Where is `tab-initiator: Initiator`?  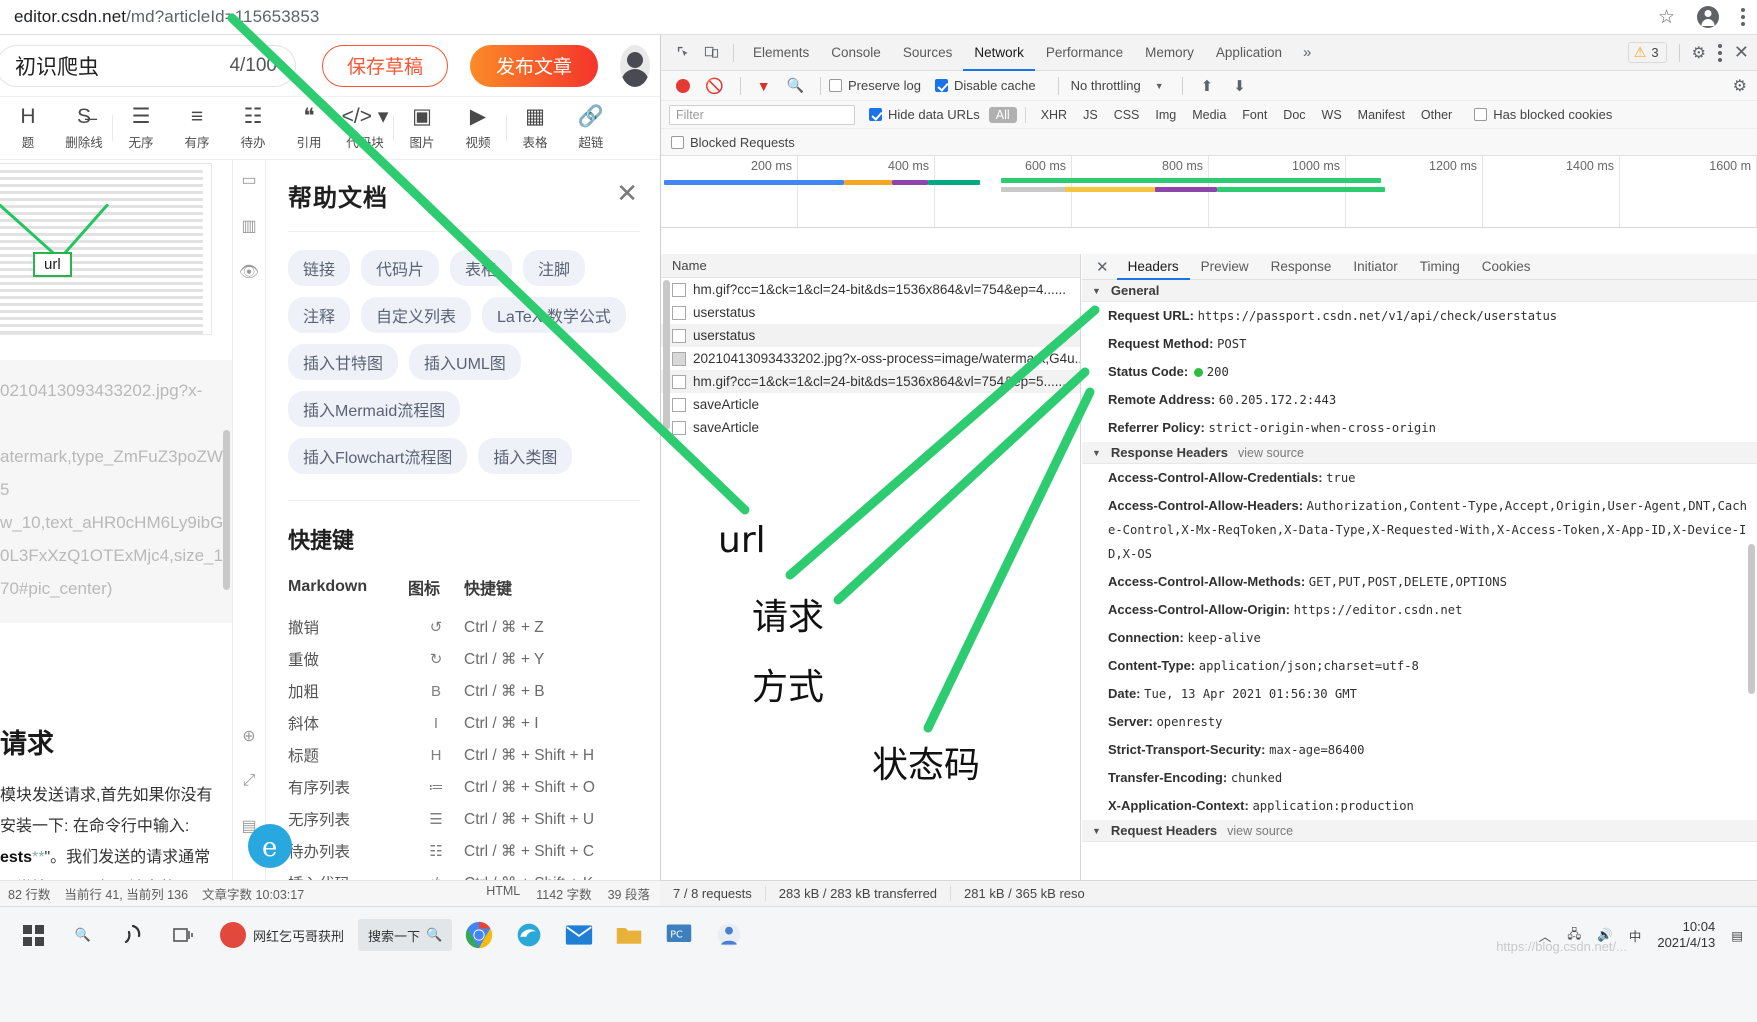
tab-initiator: Initiator is located at coordinates (1375, 267).